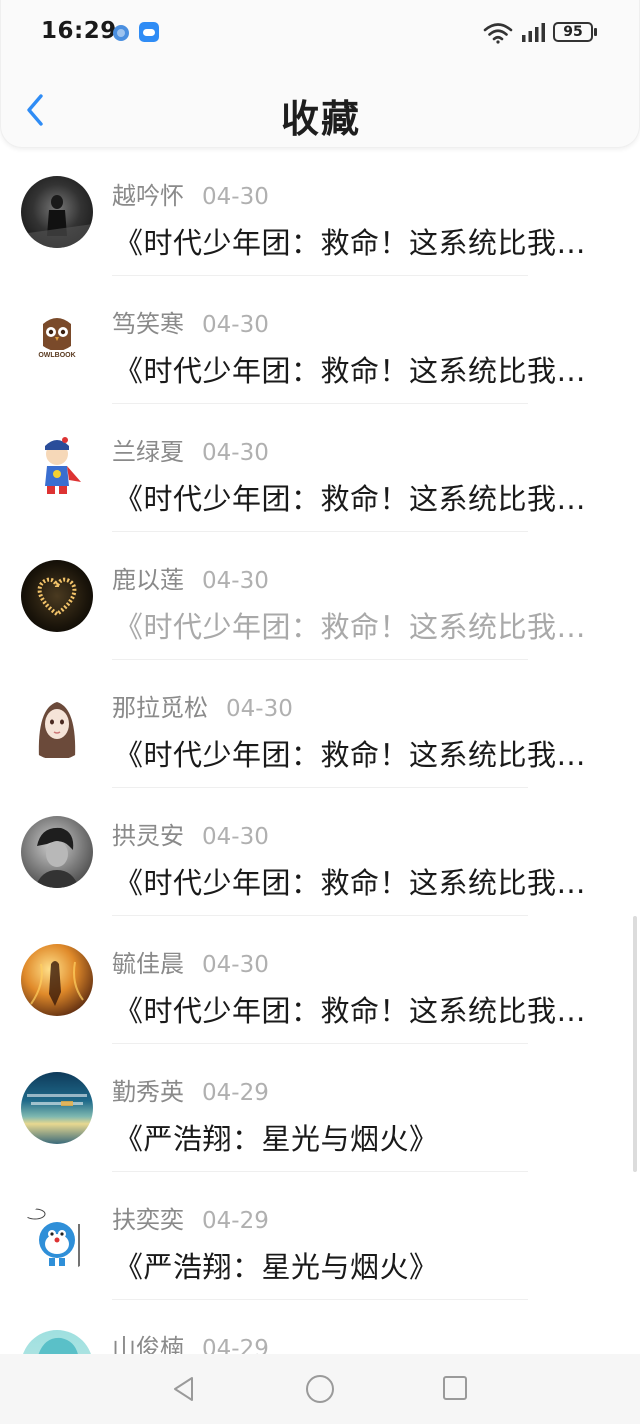 The width and height of the screenshot is (640, 1424). I want to click on avatar-dark-figure, so click(57, 221).